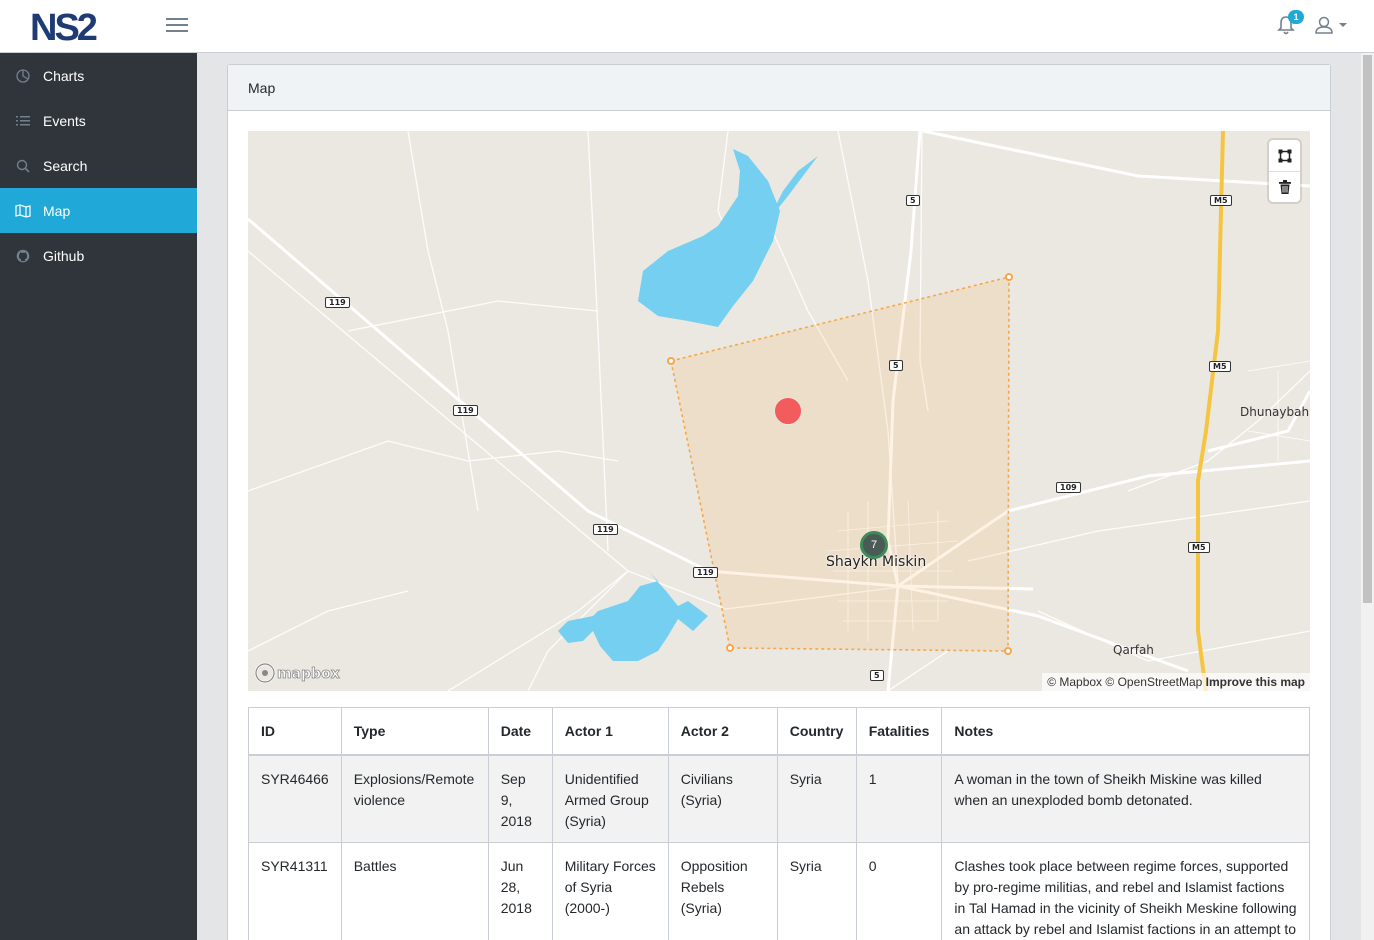  Describe the element at coordinates (23, 211) in the screenshot. I see `map-icon` at that location.